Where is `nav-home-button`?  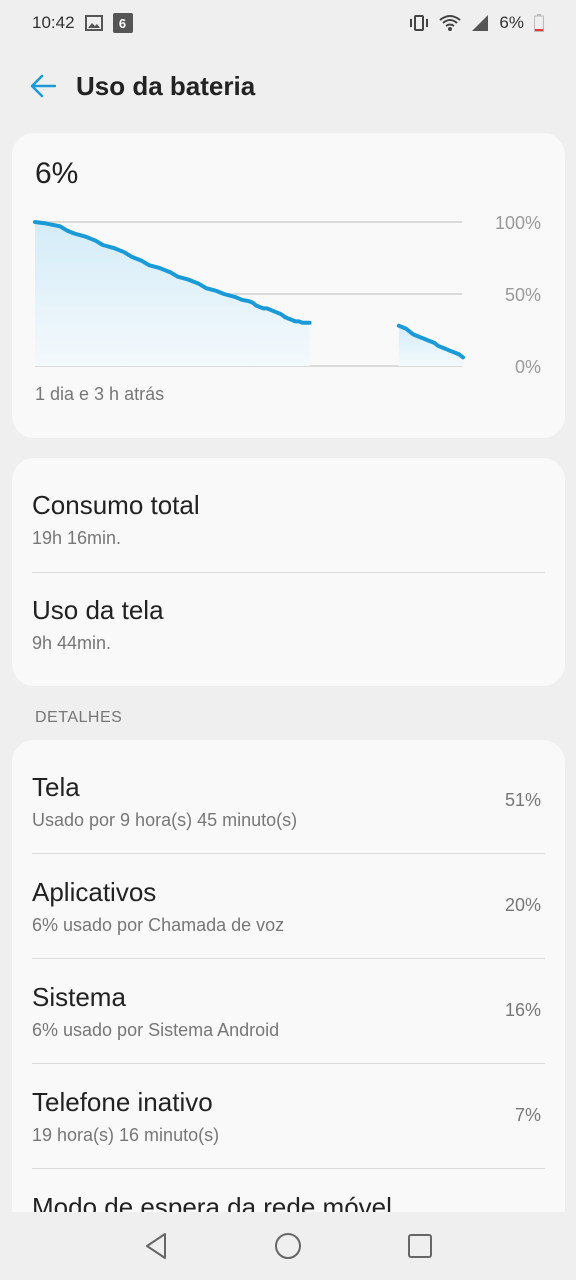 nav-home-button is located at coordinates (288, 1246).